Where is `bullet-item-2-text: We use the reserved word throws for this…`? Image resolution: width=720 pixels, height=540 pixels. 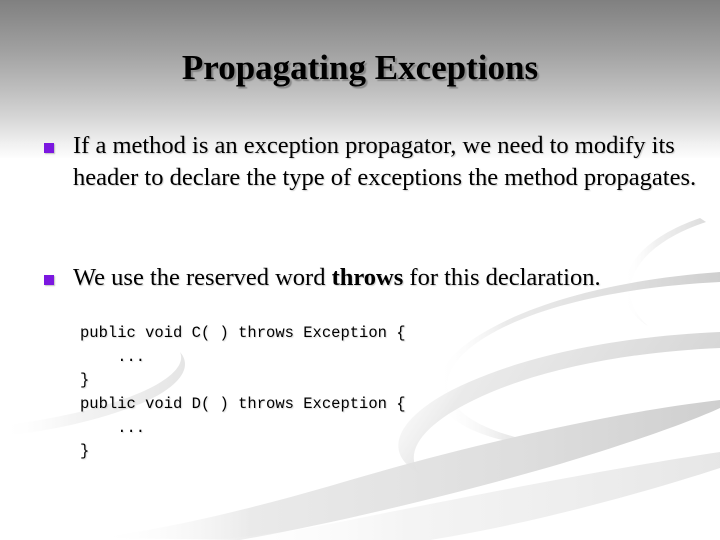
bullet-item-2-text: We use the reserved word throws for this… is located at coordinates (388, 278).